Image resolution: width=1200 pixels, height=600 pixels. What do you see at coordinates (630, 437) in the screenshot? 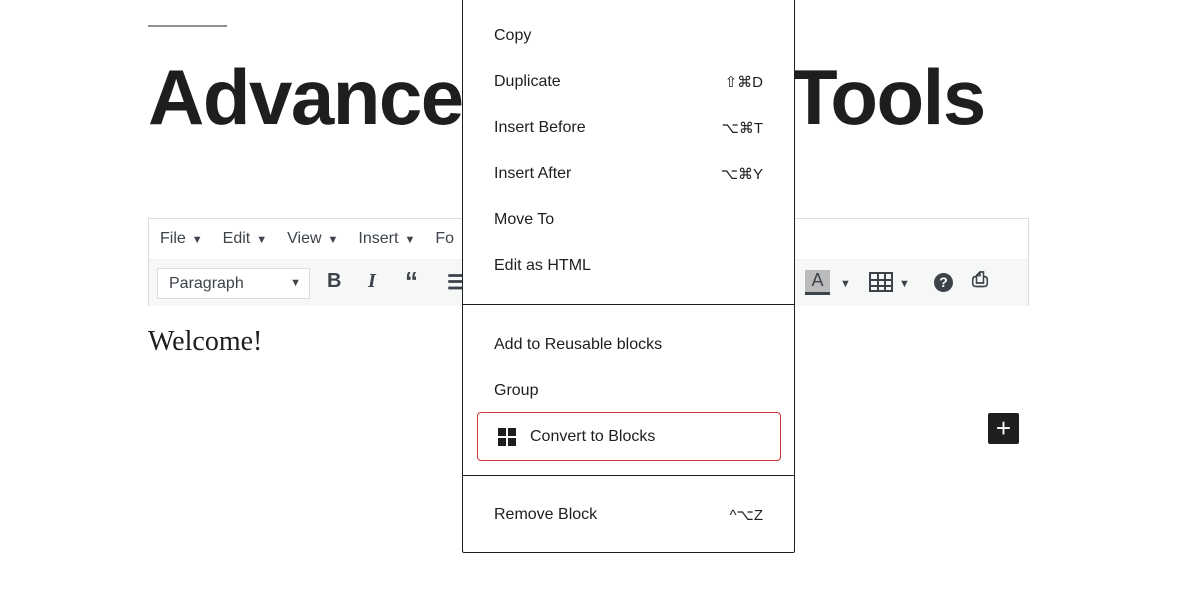
I see `menu-item-convert-to-blocks: Convert to Blocks` at bounding box center [630, 437].